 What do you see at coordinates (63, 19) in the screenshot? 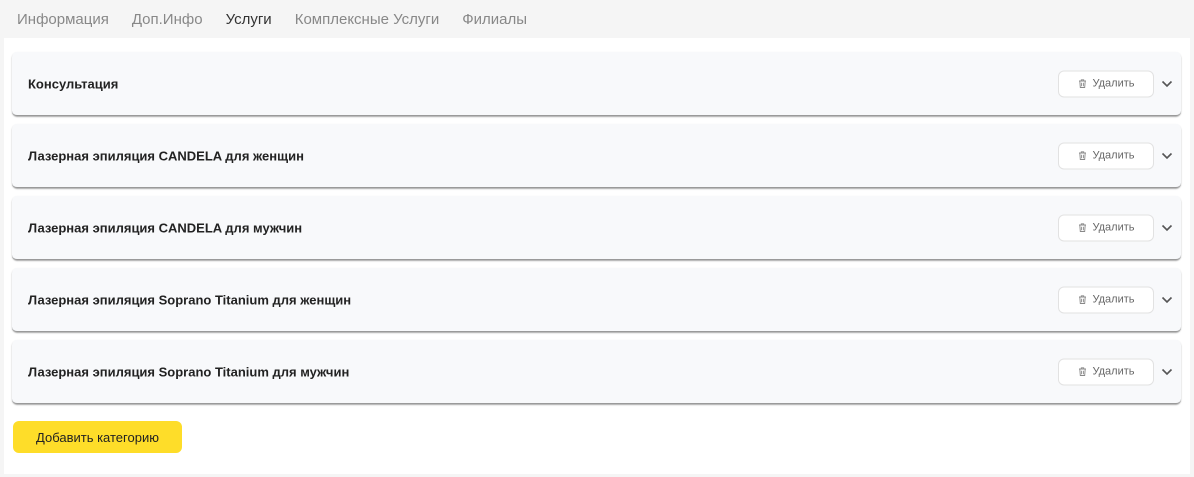
I see `tab-information: Информация` at bounding box center [63, 19].